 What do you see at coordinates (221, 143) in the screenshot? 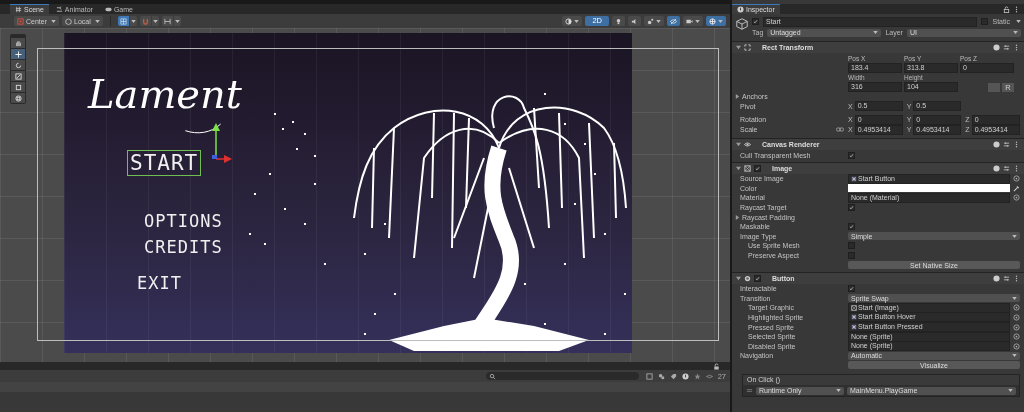
I see `move-gizmo-drawing` at bounding box center [221, 143].